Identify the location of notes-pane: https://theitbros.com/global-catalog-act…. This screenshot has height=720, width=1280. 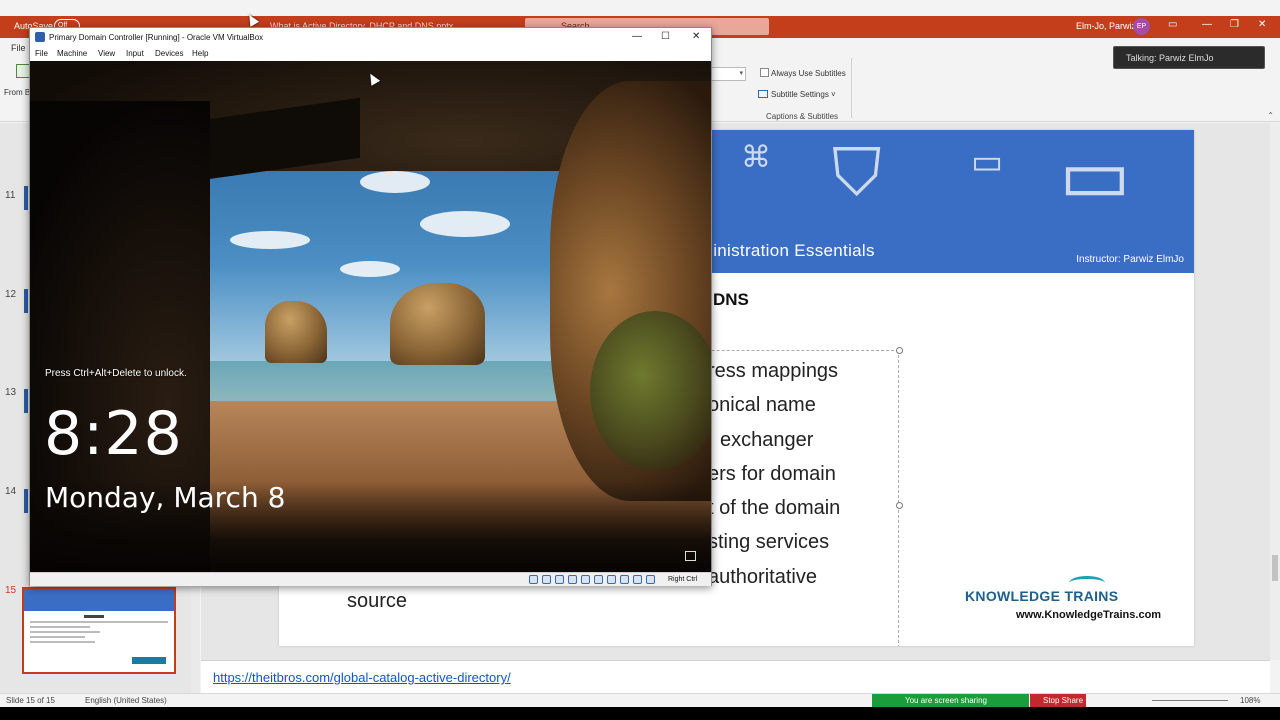
(735, 676).